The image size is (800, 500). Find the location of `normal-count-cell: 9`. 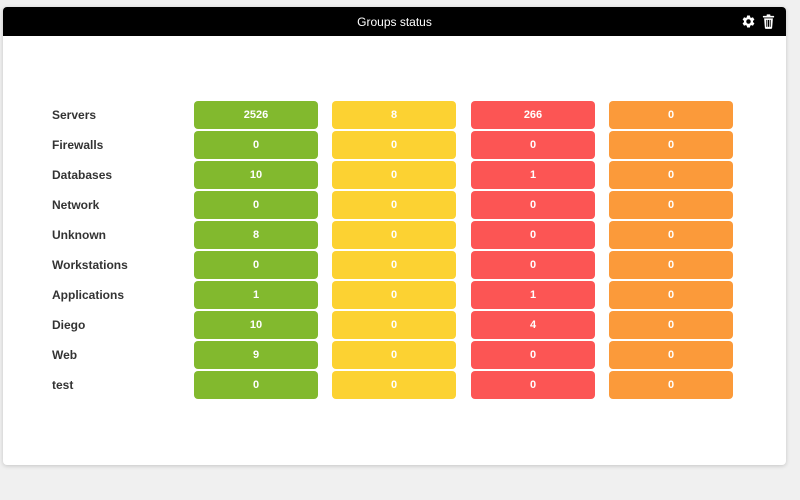

normal-count-cell: 9 is located at coordinates (256, 355).